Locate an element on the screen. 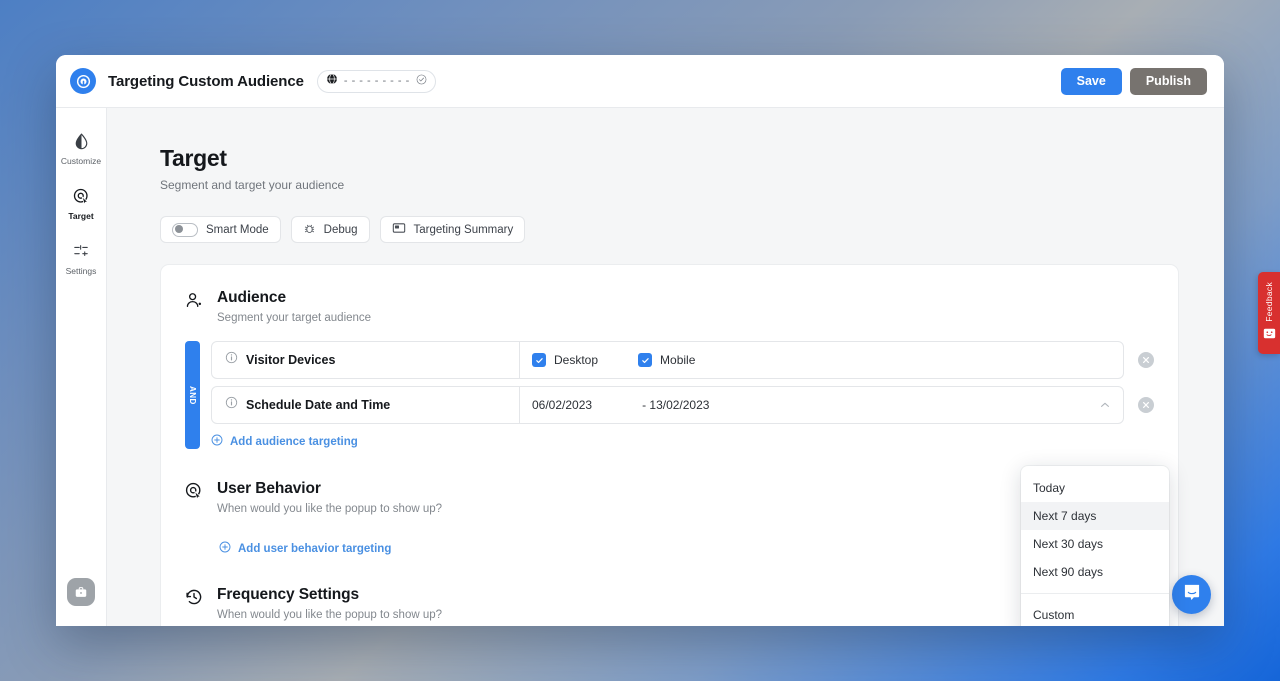  frequency-settings-title: Frequency Settings is located at coordinates (288, 594).